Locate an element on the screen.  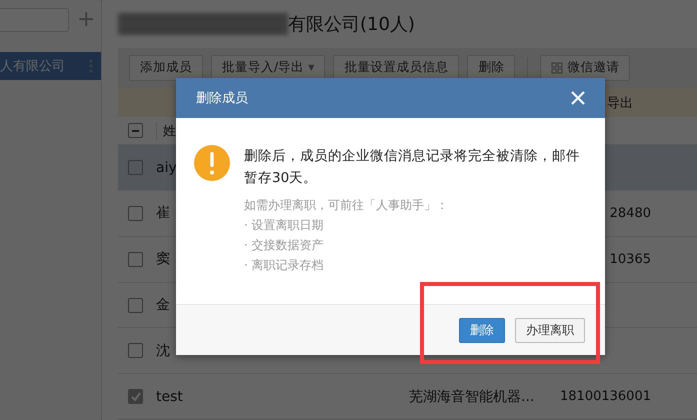
dialog-title: 删除成员 is located at coordinates (222, 98).